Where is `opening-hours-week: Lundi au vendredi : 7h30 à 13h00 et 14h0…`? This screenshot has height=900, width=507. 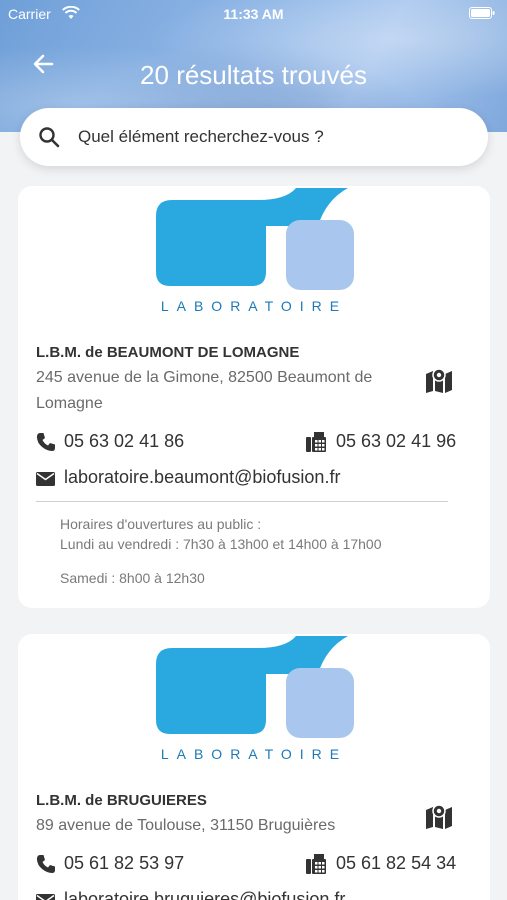
opening-hours-week: Lundi au vendredi : 7h30 à 13h00 et 14h0… is located at coordinates (221, 544).